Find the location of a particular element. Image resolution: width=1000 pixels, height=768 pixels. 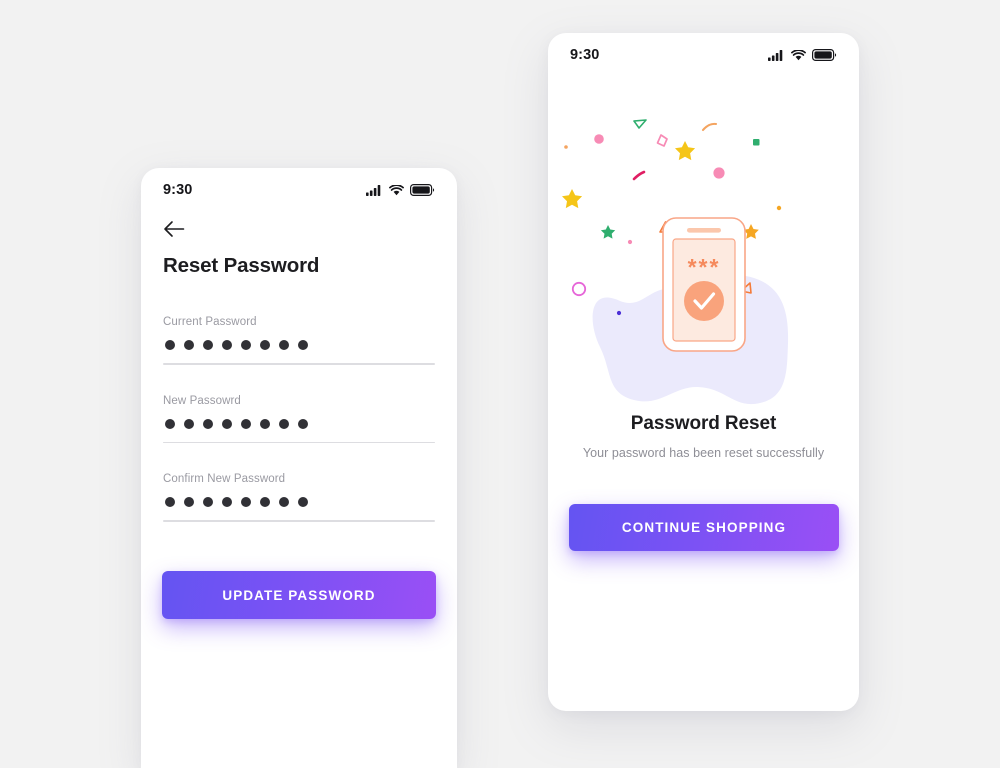

page-title: Reset Password is located at coordinates (241, 265).